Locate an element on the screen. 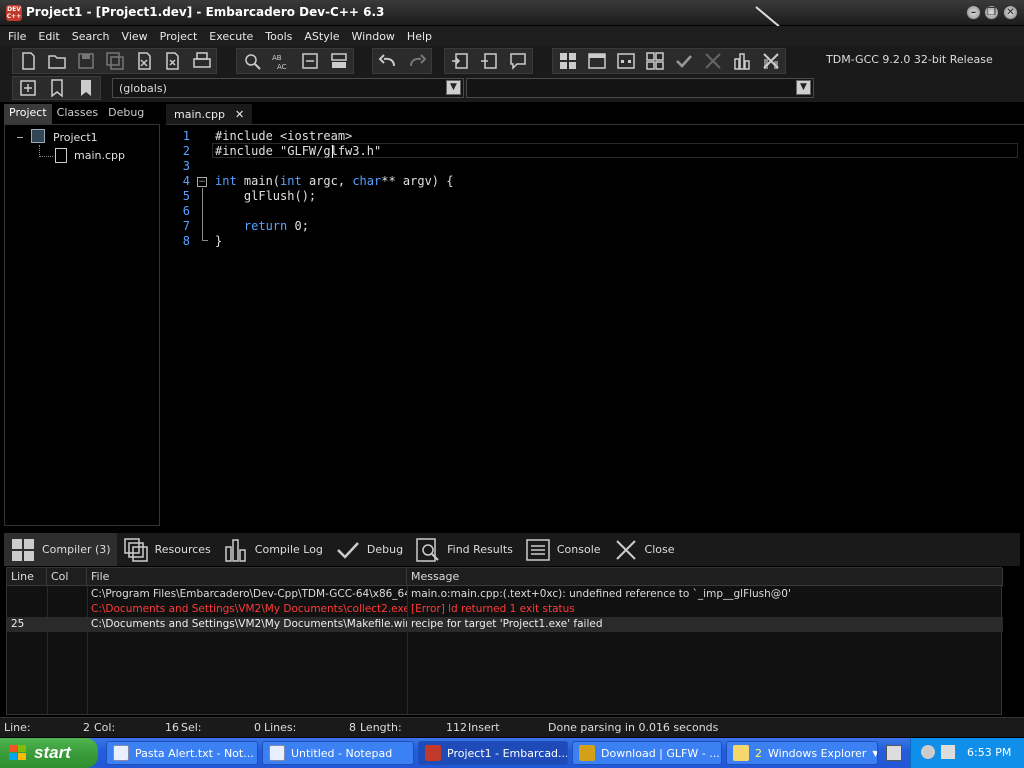 The image size is (1024, 768). tab-main-cpp: main.cpp ✕ is located at coordinates (209, 114).